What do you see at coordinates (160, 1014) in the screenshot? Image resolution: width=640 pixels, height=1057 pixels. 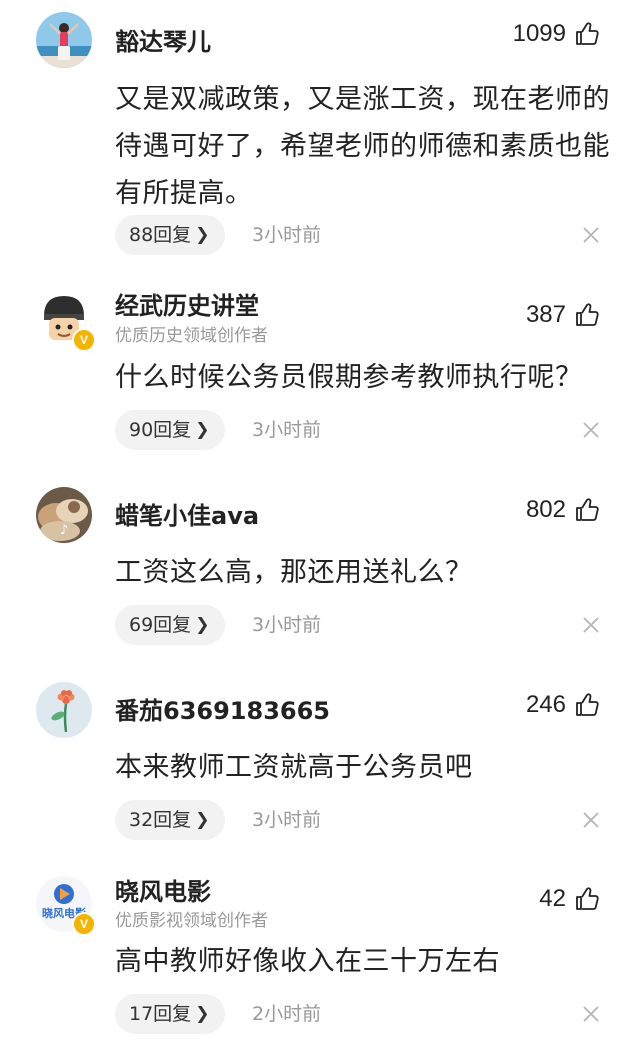 I see `reply-count: 17回复` at bounding box center [160, 1014].